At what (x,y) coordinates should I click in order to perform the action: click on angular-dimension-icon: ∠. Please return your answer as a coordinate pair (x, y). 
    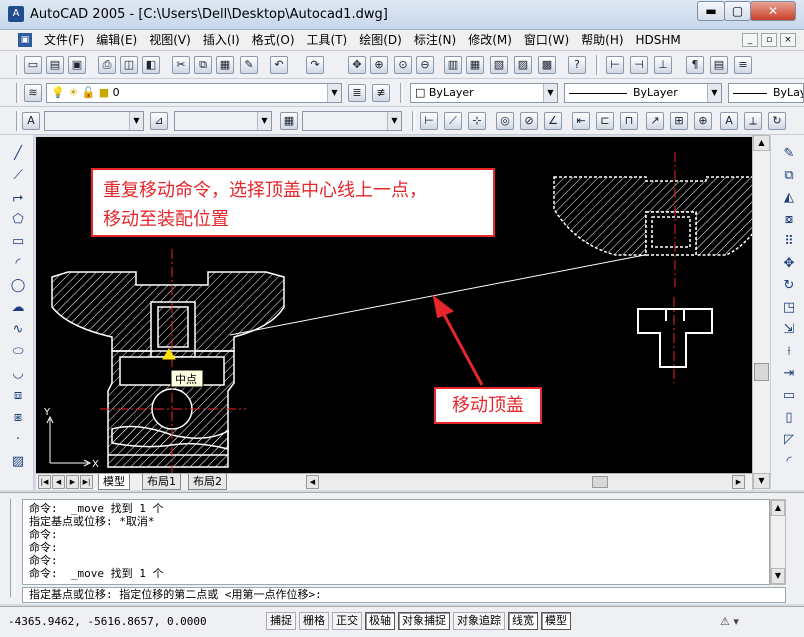
    Looking at the image, I should click on (553, 121).